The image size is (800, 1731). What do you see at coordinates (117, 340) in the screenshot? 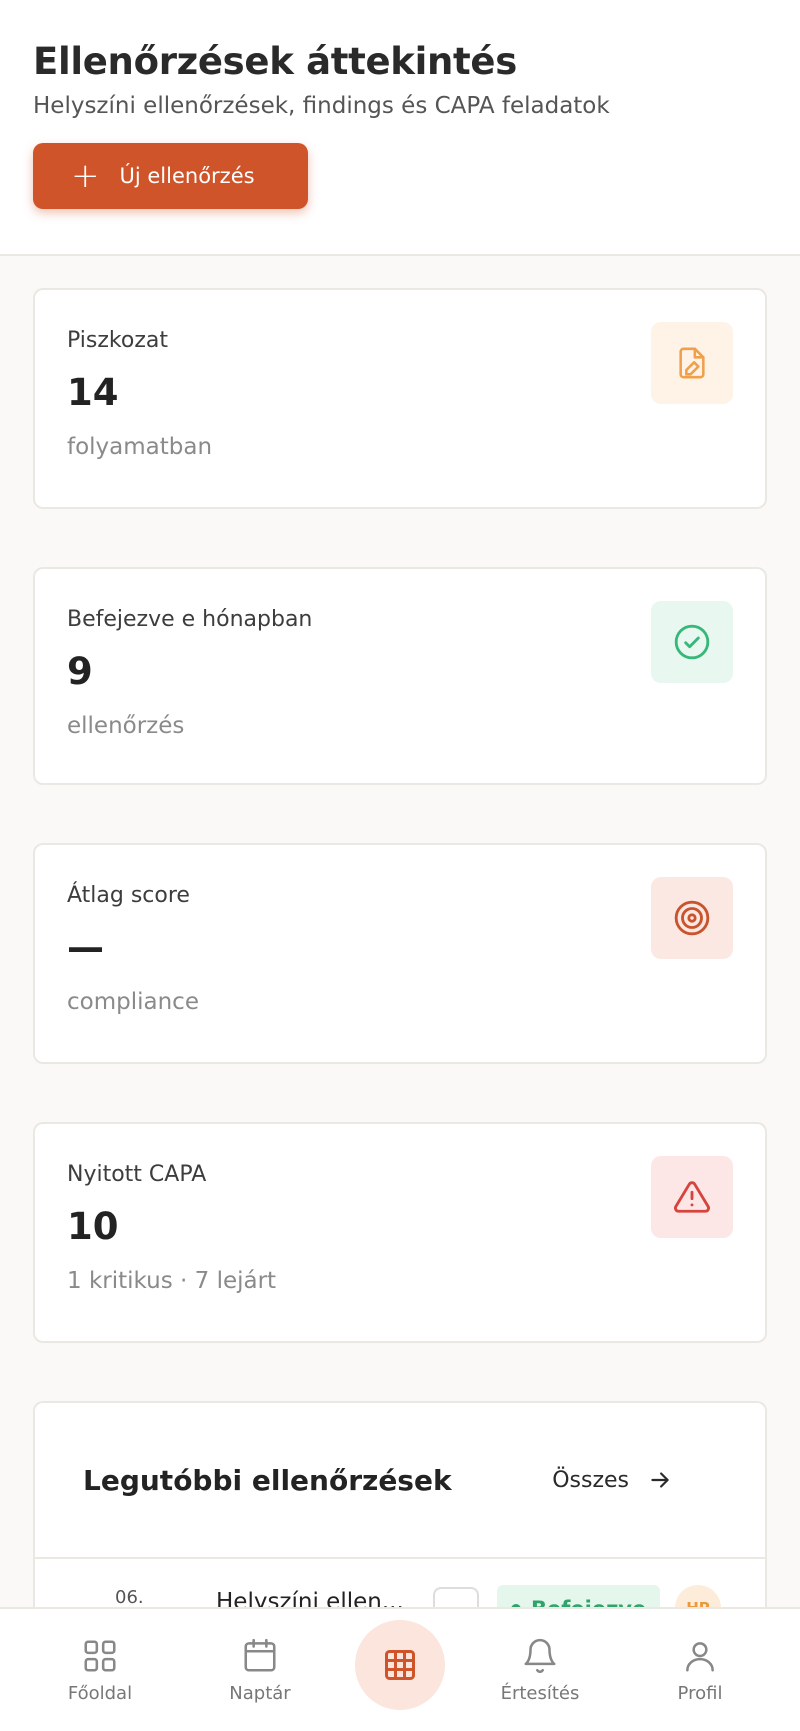
I see `stat-label: Piszkozat` at bounding box center [117, 340].